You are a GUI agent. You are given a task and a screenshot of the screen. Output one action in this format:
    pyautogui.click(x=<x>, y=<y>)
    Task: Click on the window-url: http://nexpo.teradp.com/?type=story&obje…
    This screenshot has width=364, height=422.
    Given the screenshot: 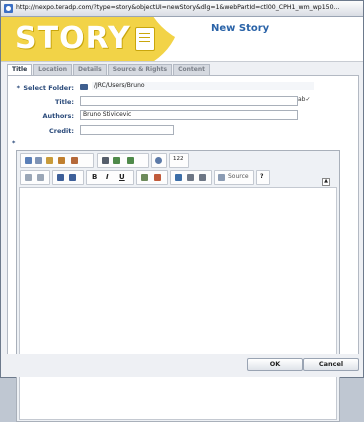 What is the action you would take?
    pyautogui.click(x=178, y=7)
    